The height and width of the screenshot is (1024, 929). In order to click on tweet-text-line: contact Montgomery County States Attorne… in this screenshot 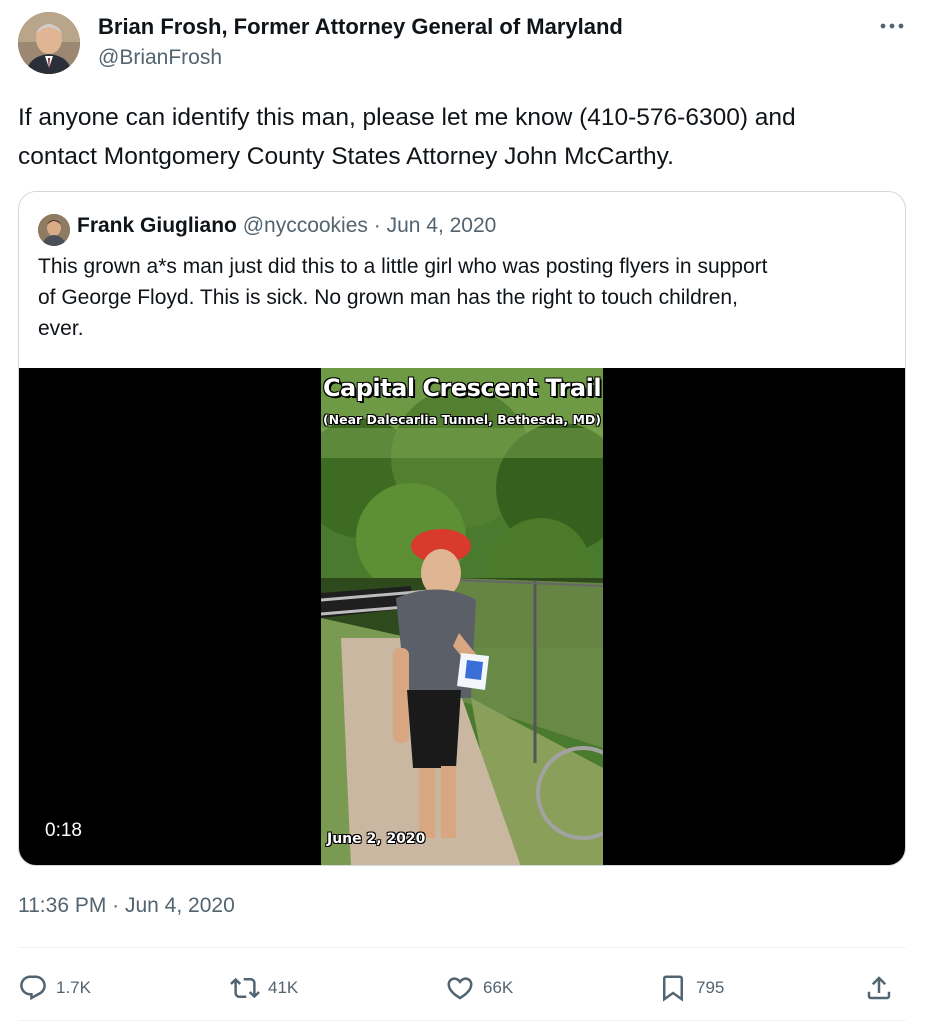, I will do `click(346, 156)`.